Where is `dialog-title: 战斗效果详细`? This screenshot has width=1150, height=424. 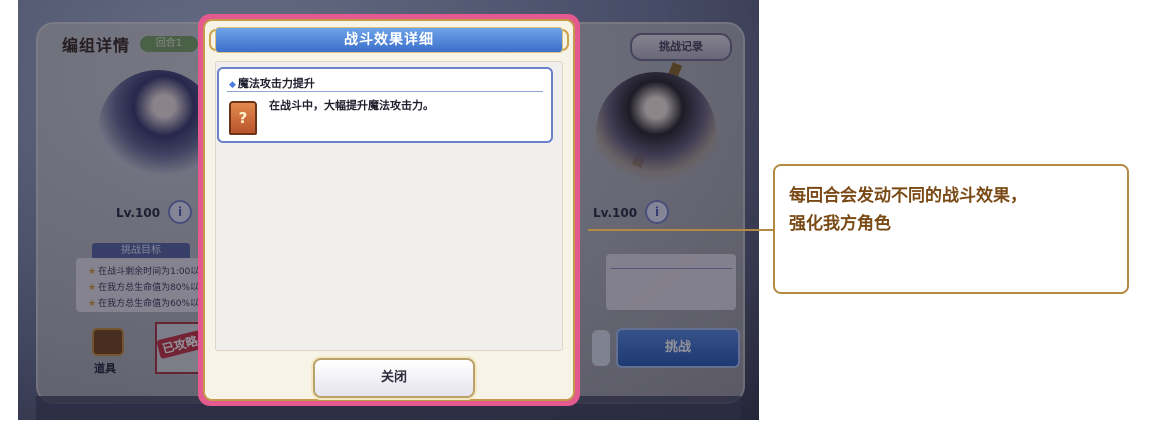
dialog-title: 战斗效果详细 is located at coordinates (389, 40).